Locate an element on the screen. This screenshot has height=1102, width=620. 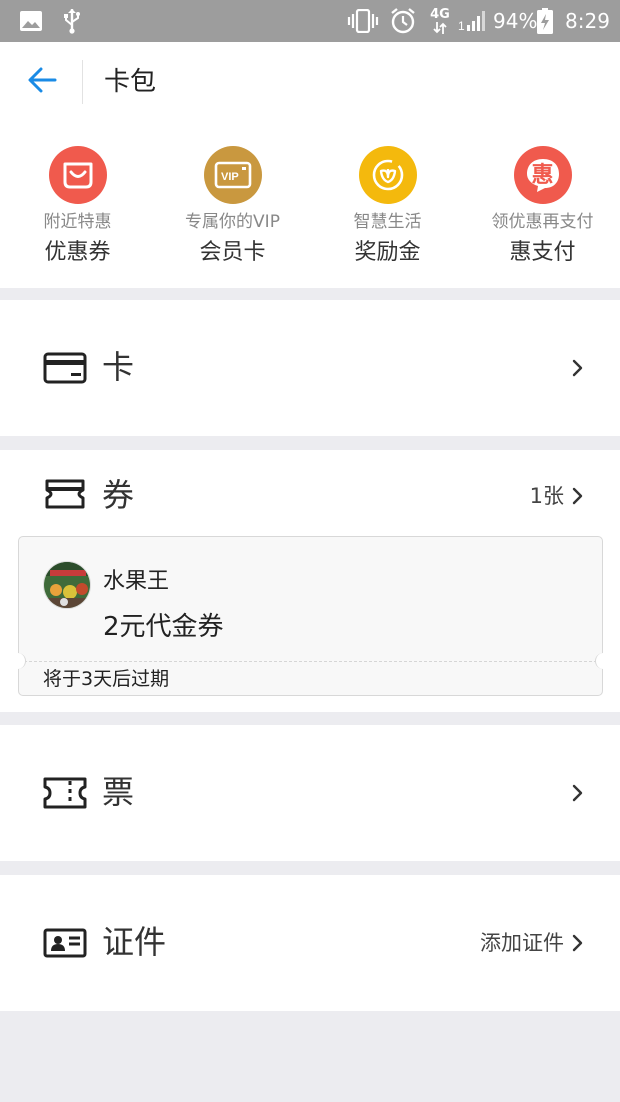
vip-icon-text: VIP is located at coordinates (230, 177).